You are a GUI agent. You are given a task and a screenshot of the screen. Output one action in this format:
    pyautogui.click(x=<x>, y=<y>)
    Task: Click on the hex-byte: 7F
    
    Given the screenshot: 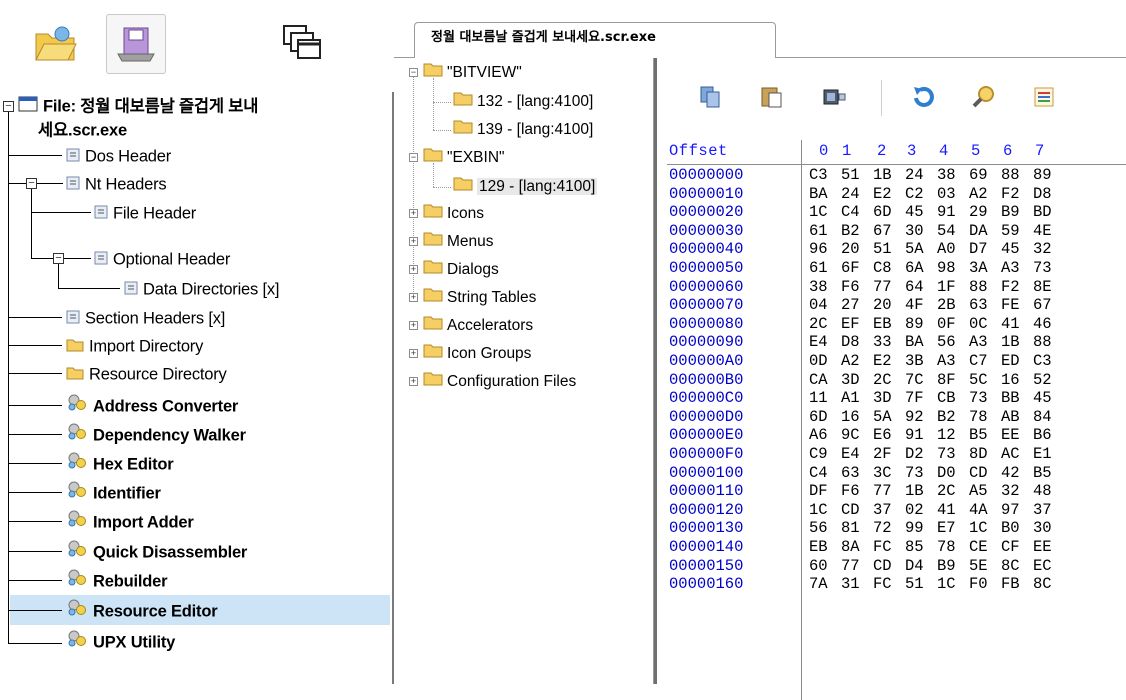 What is the action you would take?
    pyautogui.click(x=914, y=398)
    